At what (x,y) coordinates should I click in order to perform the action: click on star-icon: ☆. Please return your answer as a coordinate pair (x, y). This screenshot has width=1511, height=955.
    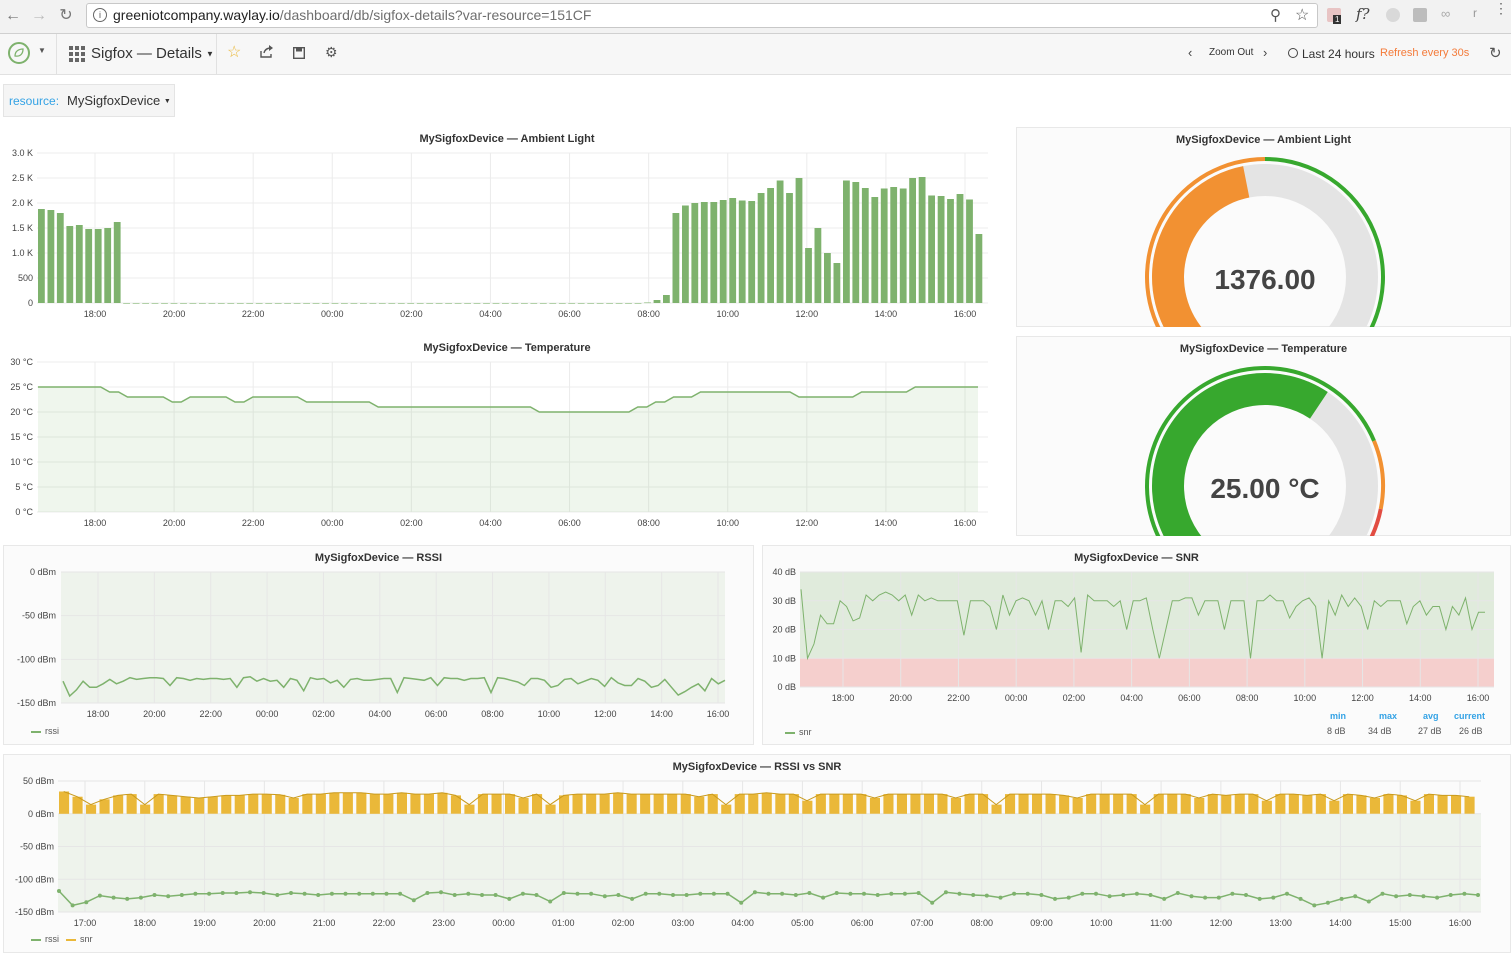
    Looking at the image, I should click on (1302, 15).